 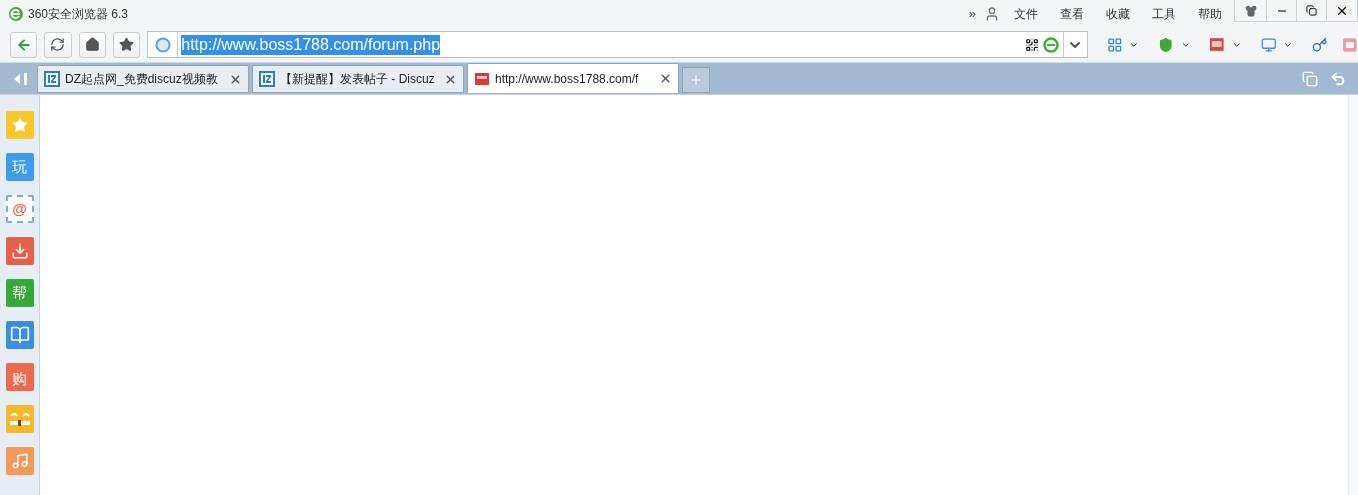 I want to click on ticket-icon, so click(x=1350, y=44).